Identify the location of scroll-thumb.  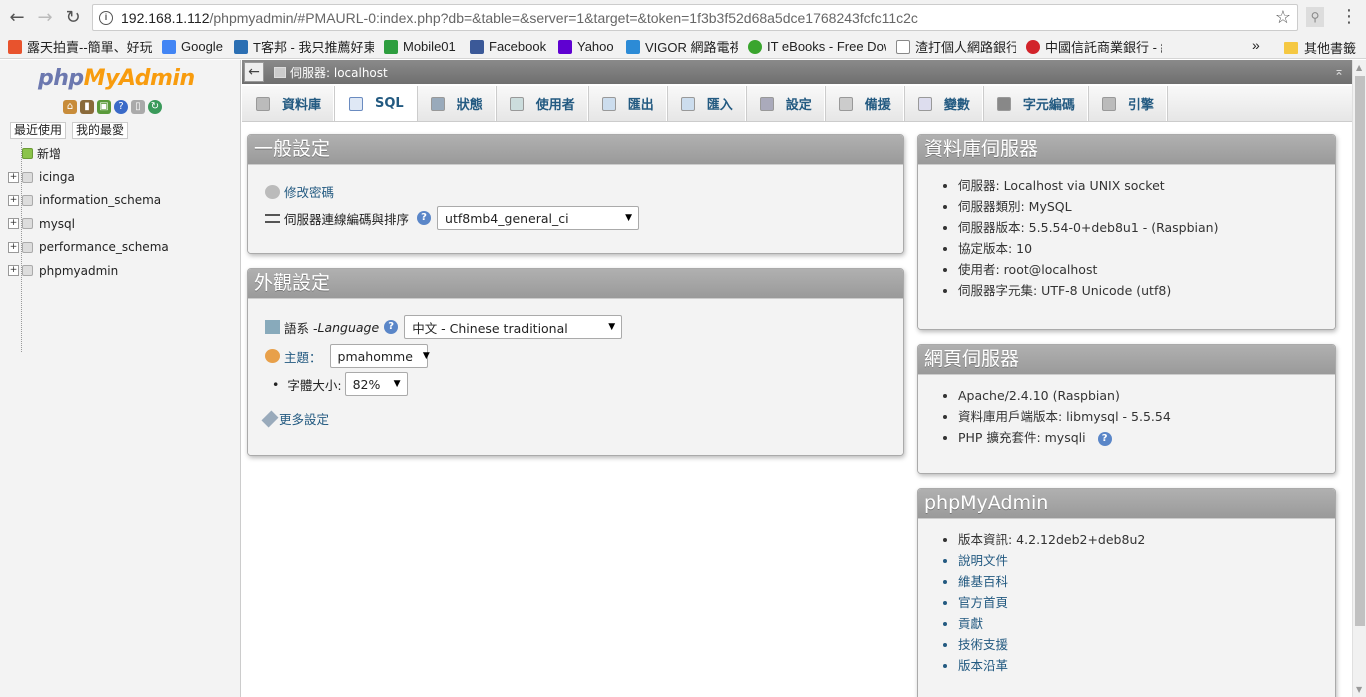
(1360, 351).